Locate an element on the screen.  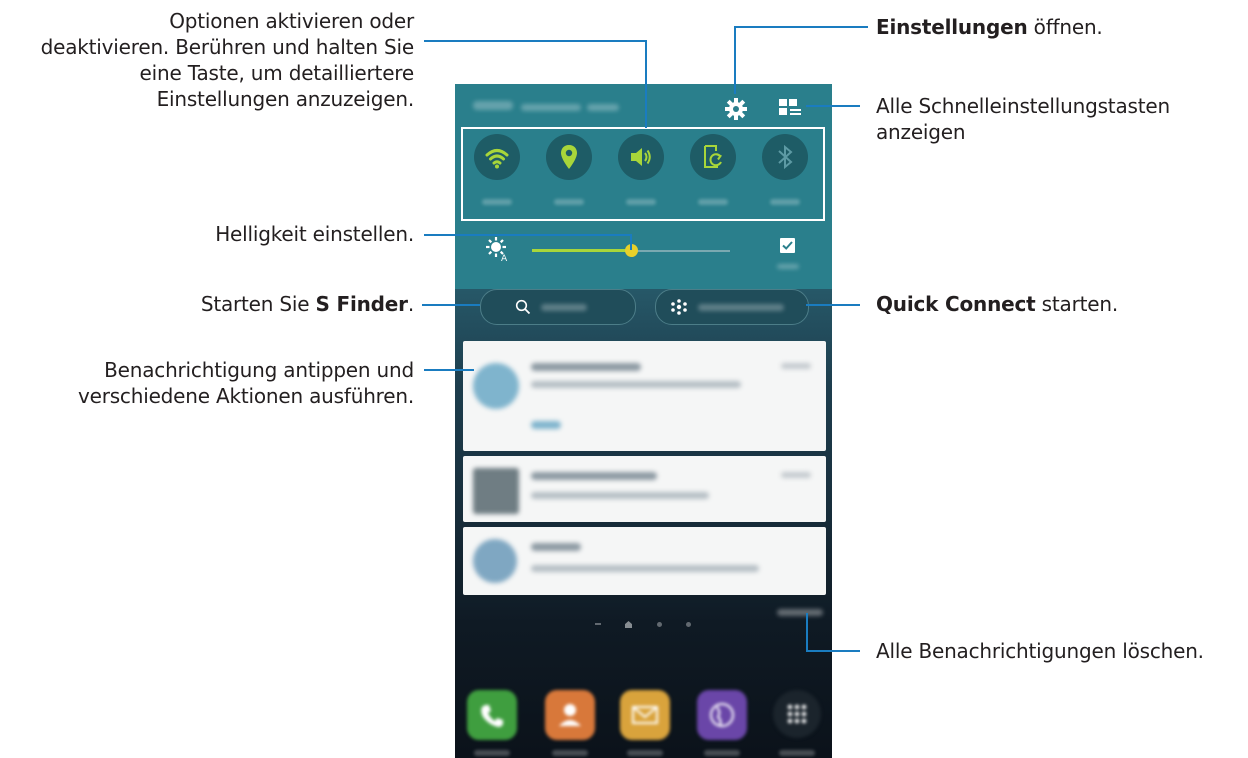
page-indicator is located at coordinates (643, 625).